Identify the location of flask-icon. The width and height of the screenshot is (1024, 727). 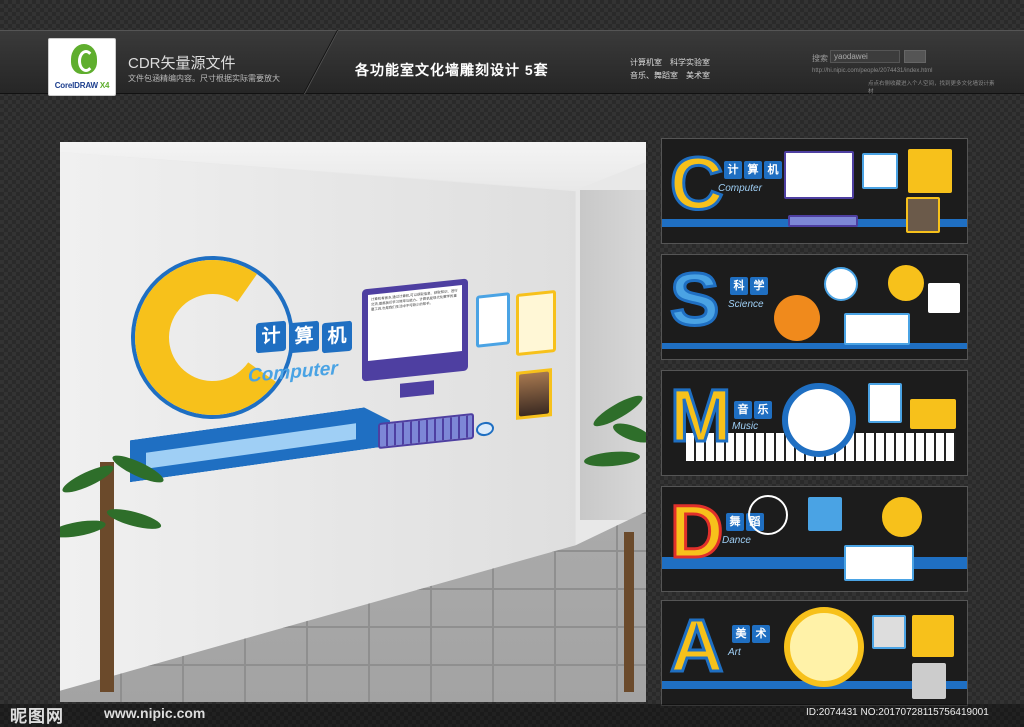
(841, 284).